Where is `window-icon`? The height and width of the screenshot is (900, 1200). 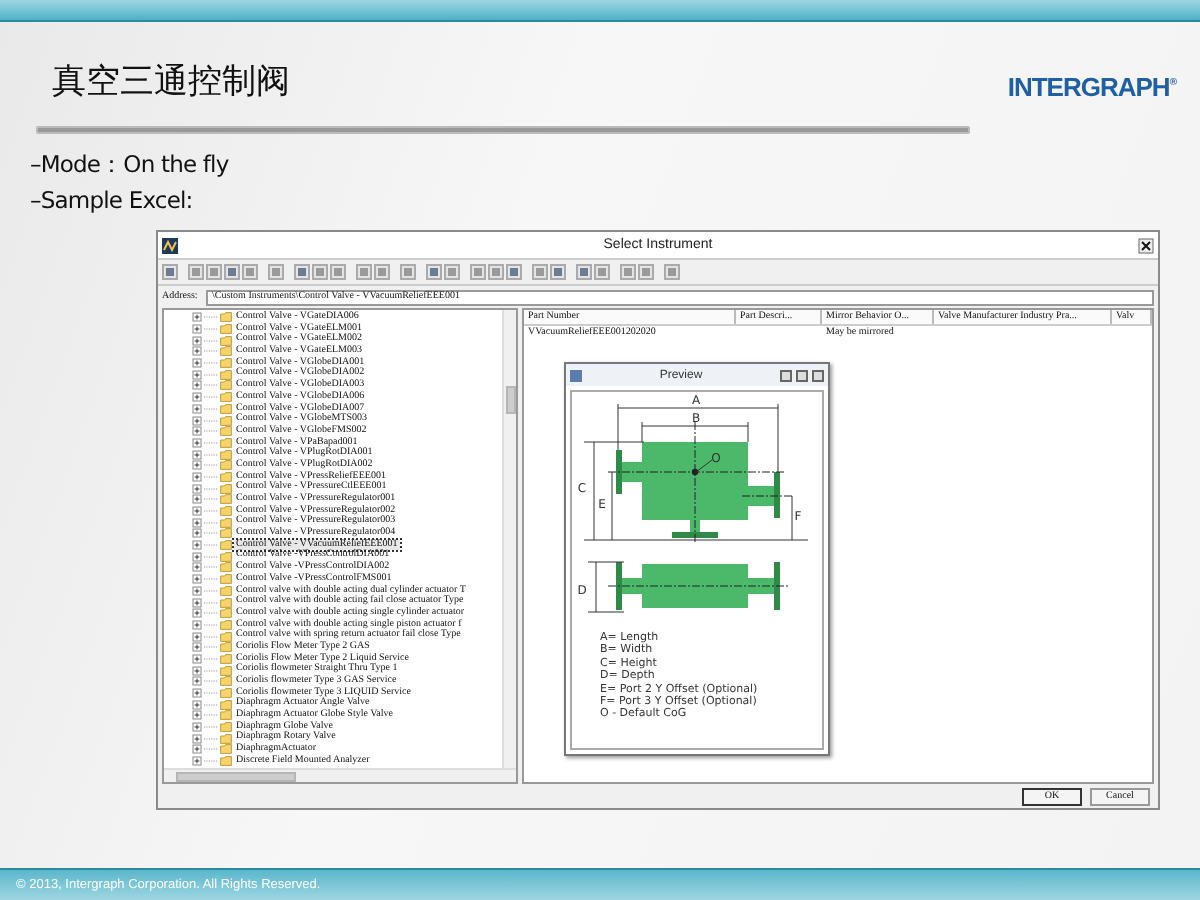 window-icon is located at coordinates (576, 375).